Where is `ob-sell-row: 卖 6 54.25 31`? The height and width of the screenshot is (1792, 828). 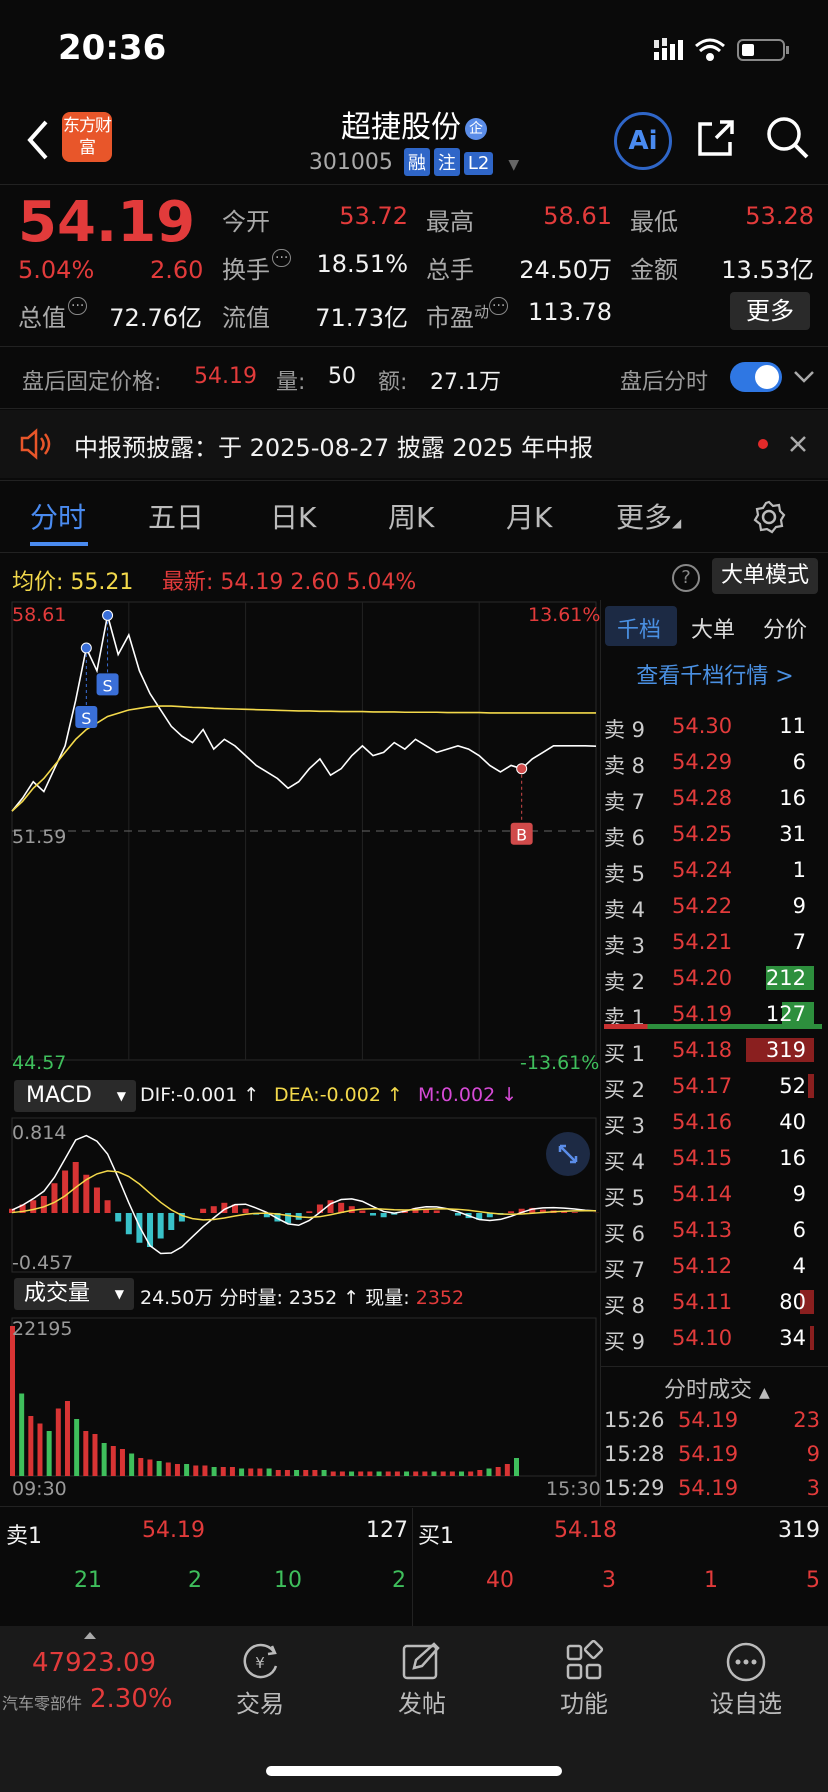
ob-sell-row: 卖 6 54.25 31 is located at coordinates (714, 834).